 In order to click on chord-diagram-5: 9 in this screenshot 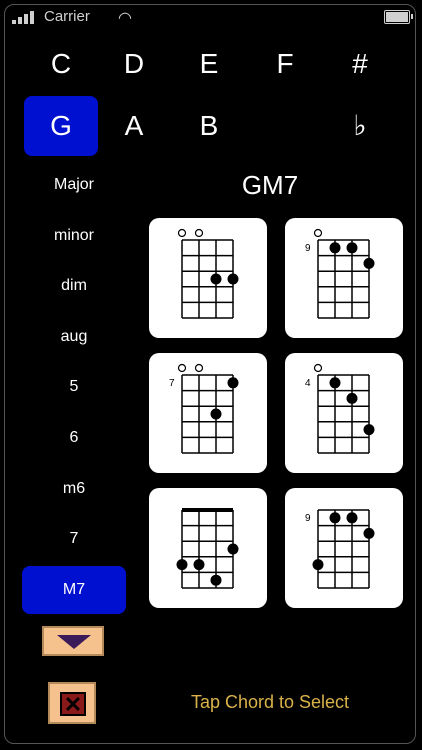, I will do `click(344, 548)`.